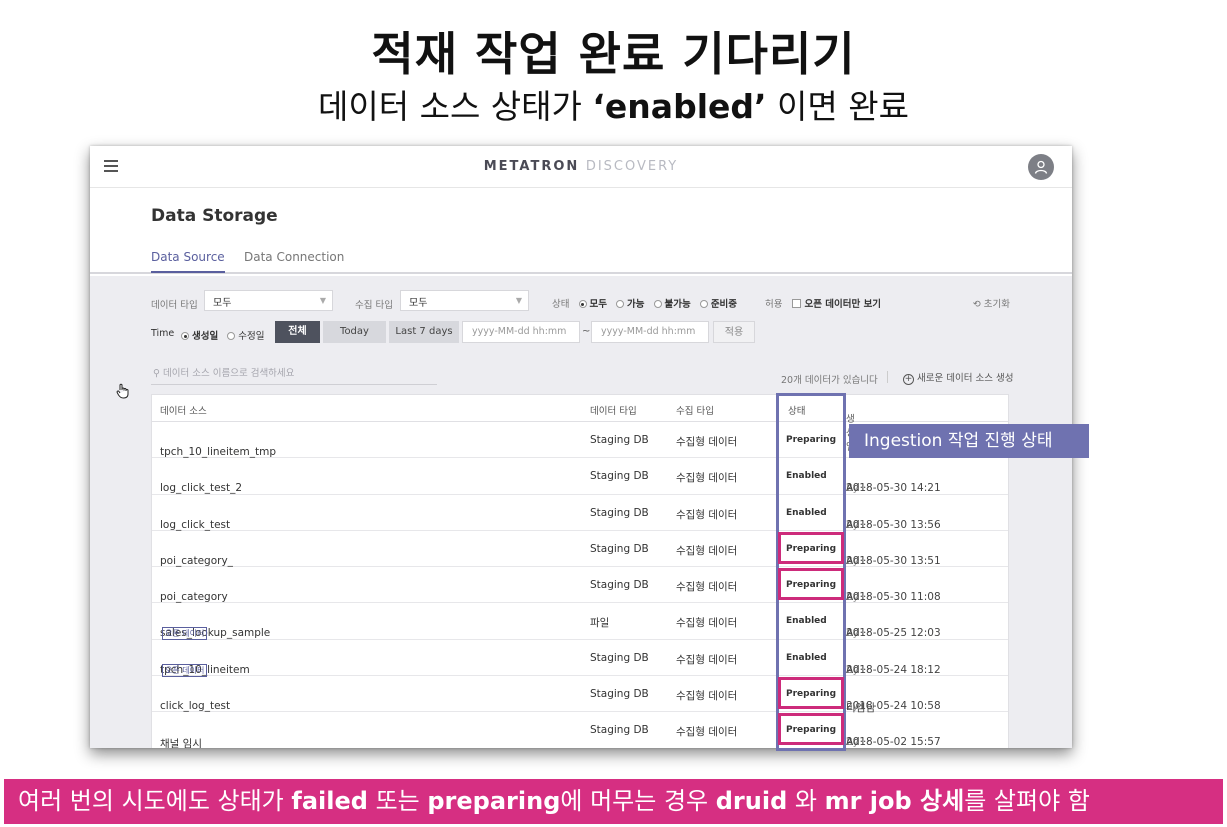 The width and height of the screenshot is (1227, 827). I want to click on sort-icon: ⌄, so click(850, 416).